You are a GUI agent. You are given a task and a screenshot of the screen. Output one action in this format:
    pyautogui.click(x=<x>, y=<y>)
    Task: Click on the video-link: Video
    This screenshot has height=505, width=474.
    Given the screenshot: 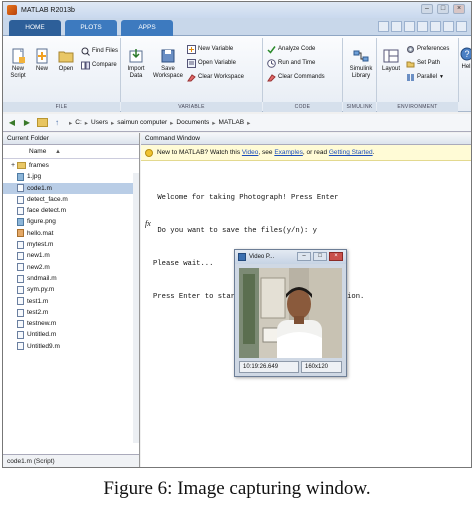 What is the action you would take?
    pyautogui.click(x=250, y=152)
    